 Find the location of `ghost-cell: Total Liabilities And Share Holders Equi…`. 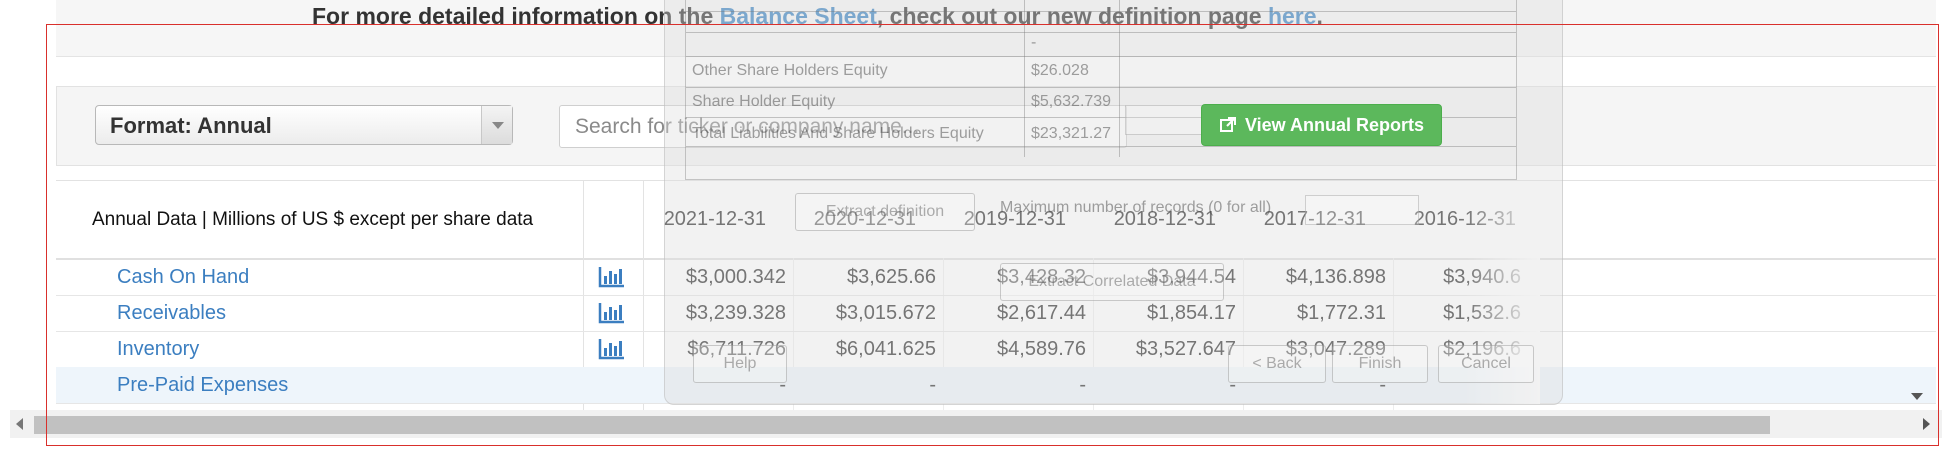

ghost-cell: Total Liabilities And Share Holders Equi… is located at coordinates (838, 133).